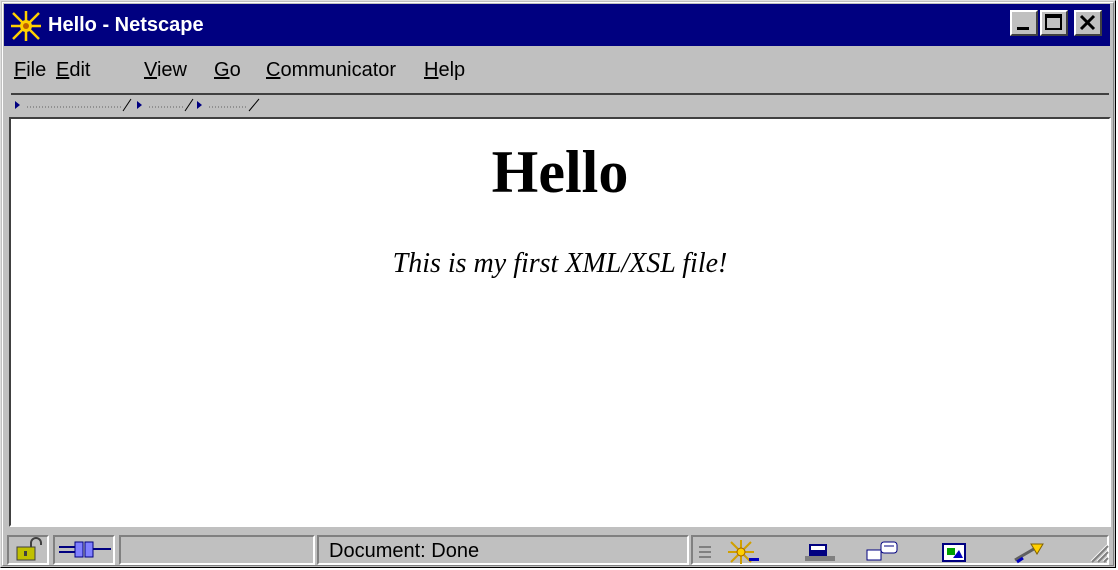  Describe the element at coordinates (30, 70) in the screenshot. I see `menu-file: File` at that location.